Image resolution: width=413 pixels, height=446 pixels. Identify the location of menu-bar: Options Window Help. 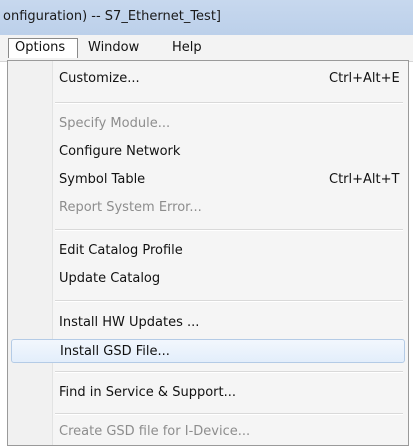
(206, 48).